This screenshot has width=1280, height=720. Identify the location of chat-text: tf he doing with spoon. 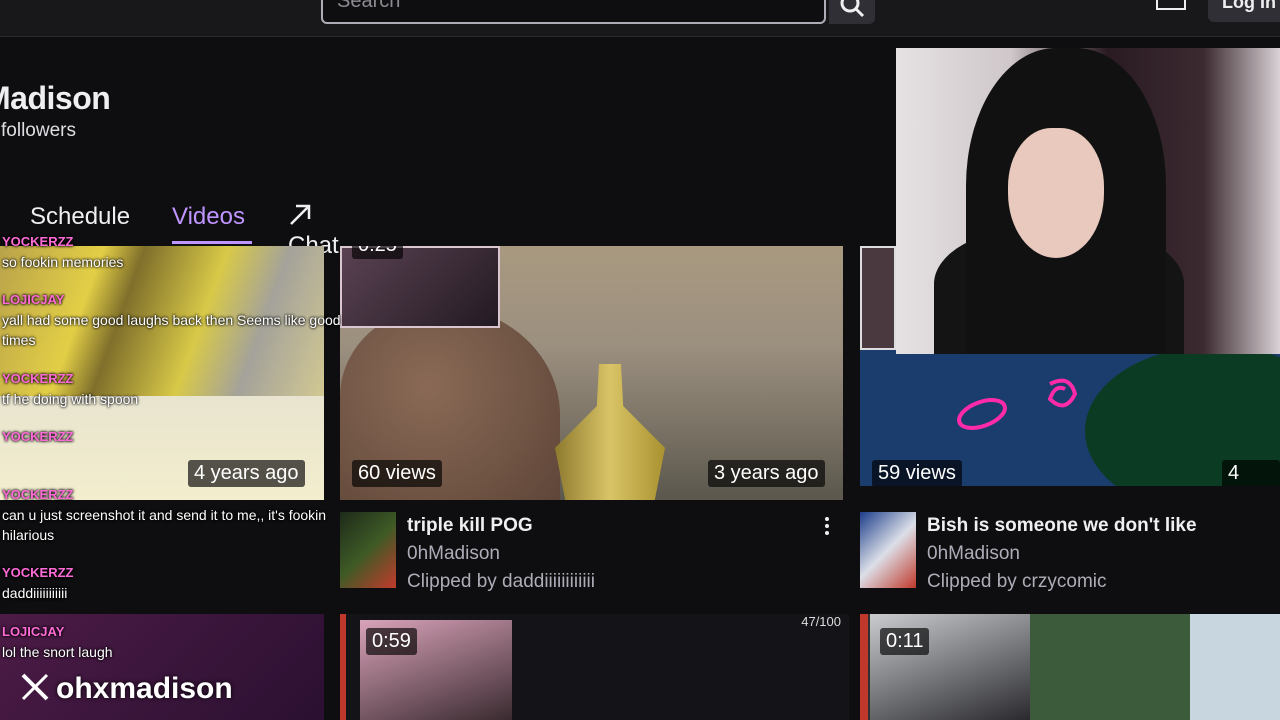
(70, 399).